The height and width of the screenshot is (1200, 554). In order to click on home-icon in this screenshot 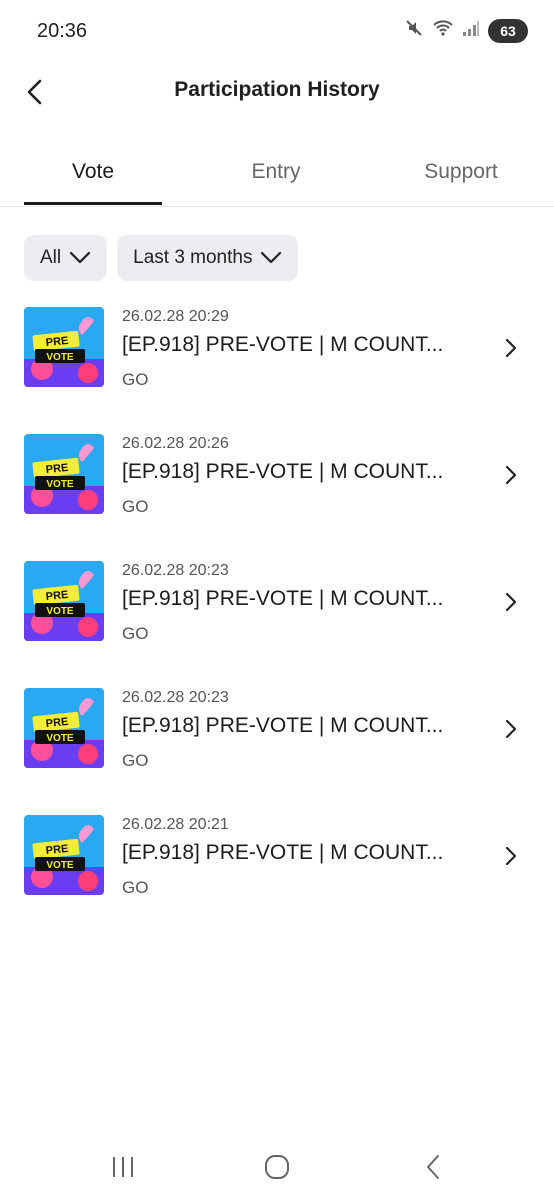, I will do `click(277, 1167)`.